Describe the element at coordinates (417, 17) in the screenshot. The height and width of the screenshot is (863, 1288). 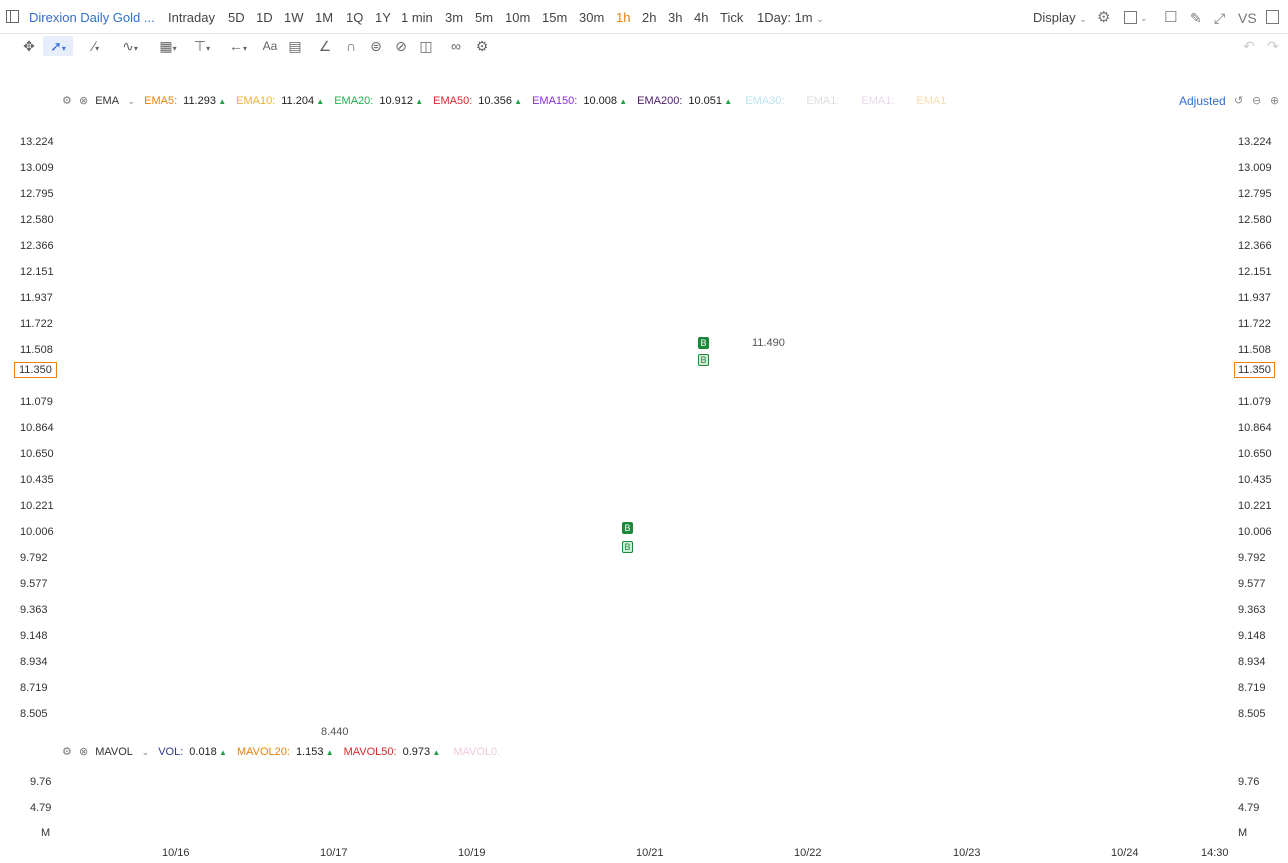
I see `interval-1-min: 1 min` at that location.